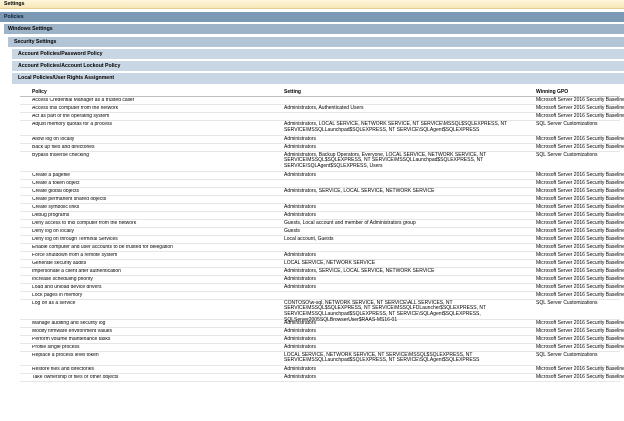  I want to click on windows-settings-title: Windows Settings, so click(30, 29).